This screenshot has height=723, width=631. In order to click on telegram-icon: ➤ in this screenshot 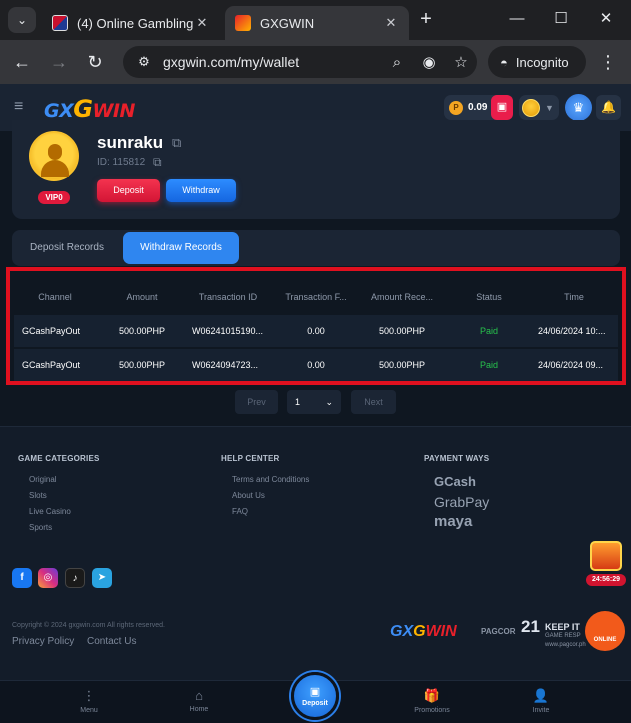, I will do `click(102, 578)`.